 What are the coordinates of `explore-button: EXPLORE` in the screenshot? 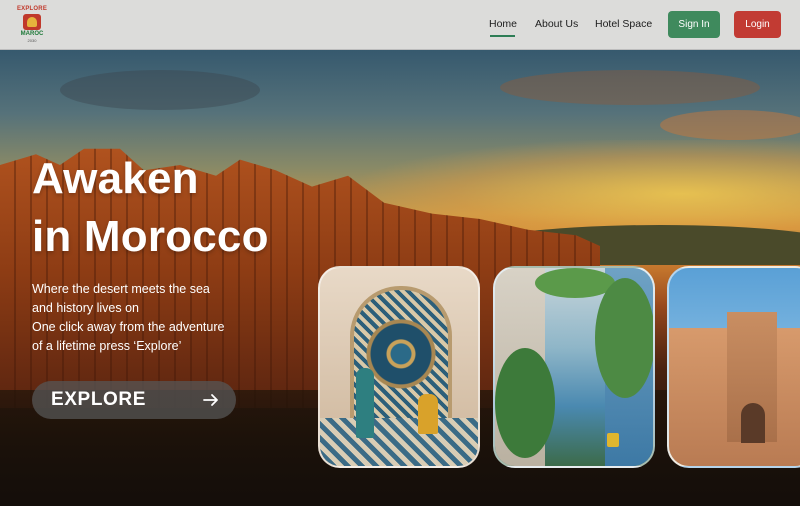 It's located at (134, 400).